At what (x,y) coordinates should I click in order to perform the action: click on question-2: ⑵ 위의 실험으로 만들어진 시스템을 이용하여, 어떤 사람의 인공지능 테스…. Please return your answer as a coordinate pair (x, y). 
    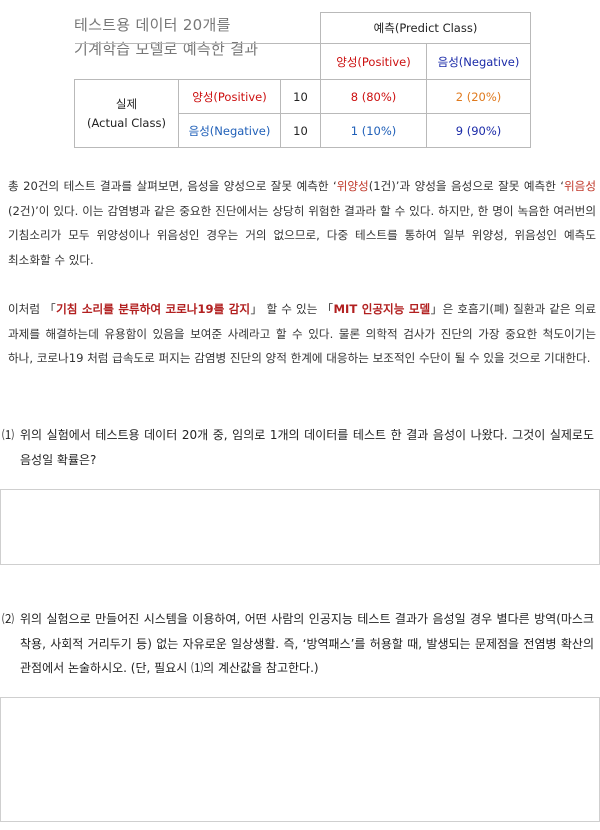
    Looking at the image, I should click on (297, 644).